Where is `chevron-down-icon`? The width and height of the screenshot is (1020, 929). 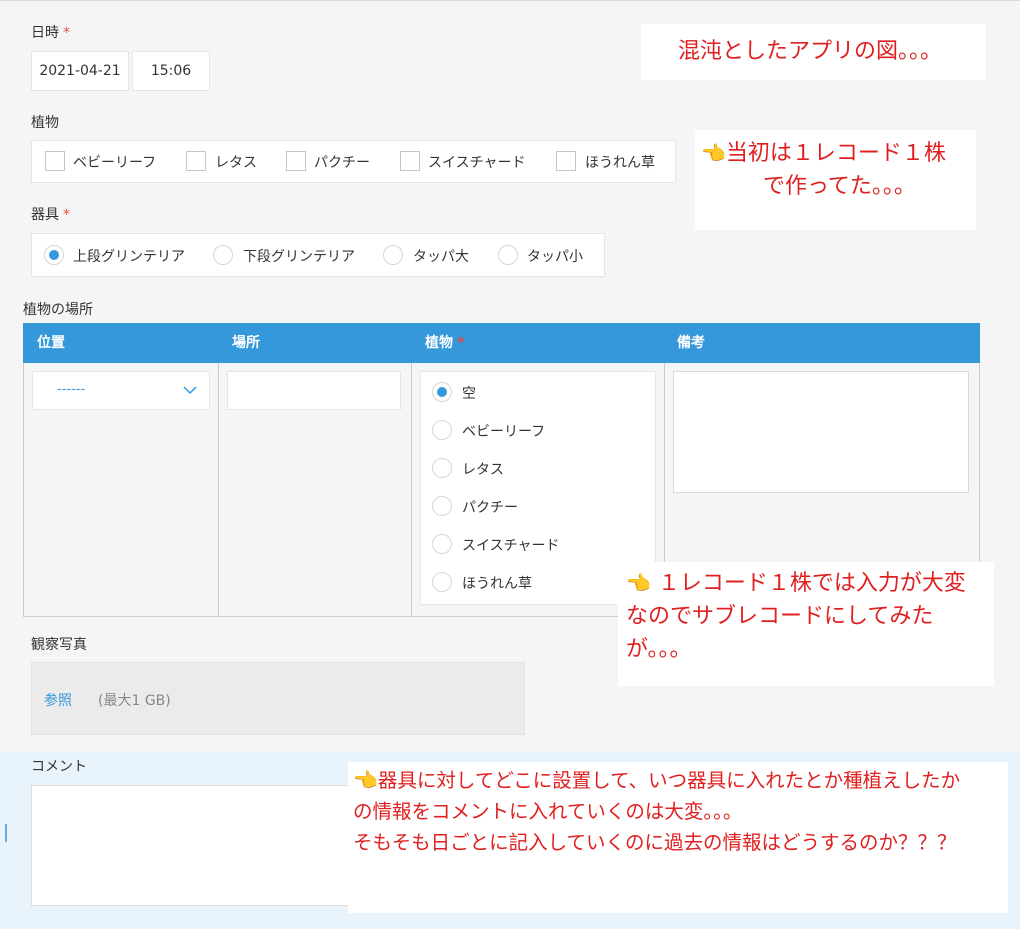
chevron-down-icon is located at coordinates (190, 390).